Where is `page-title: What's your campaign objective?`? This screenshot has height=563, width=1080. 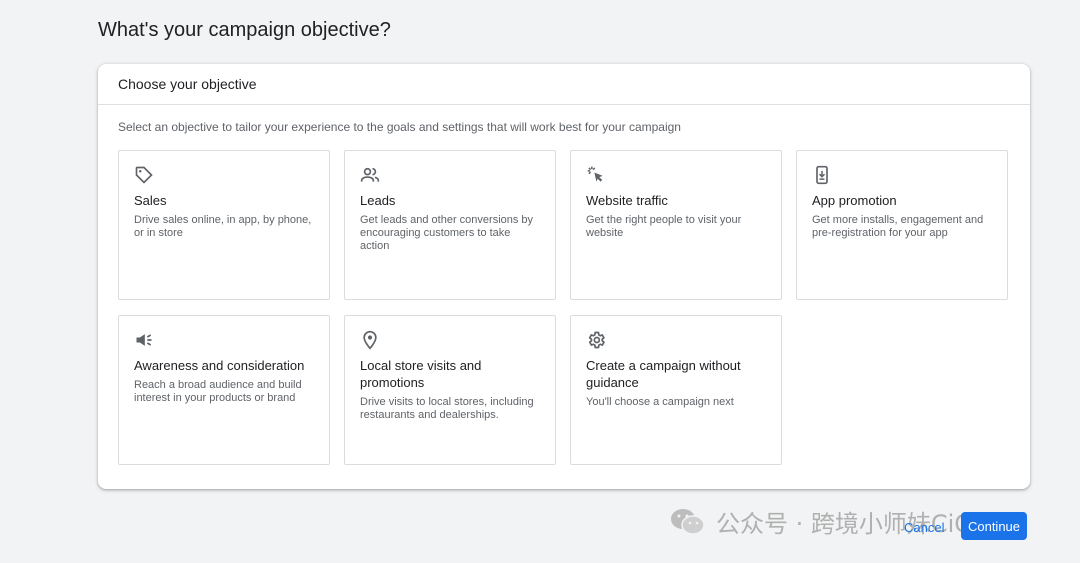 page-title: What's your campaign objective? is located at coordinates (244, 30).